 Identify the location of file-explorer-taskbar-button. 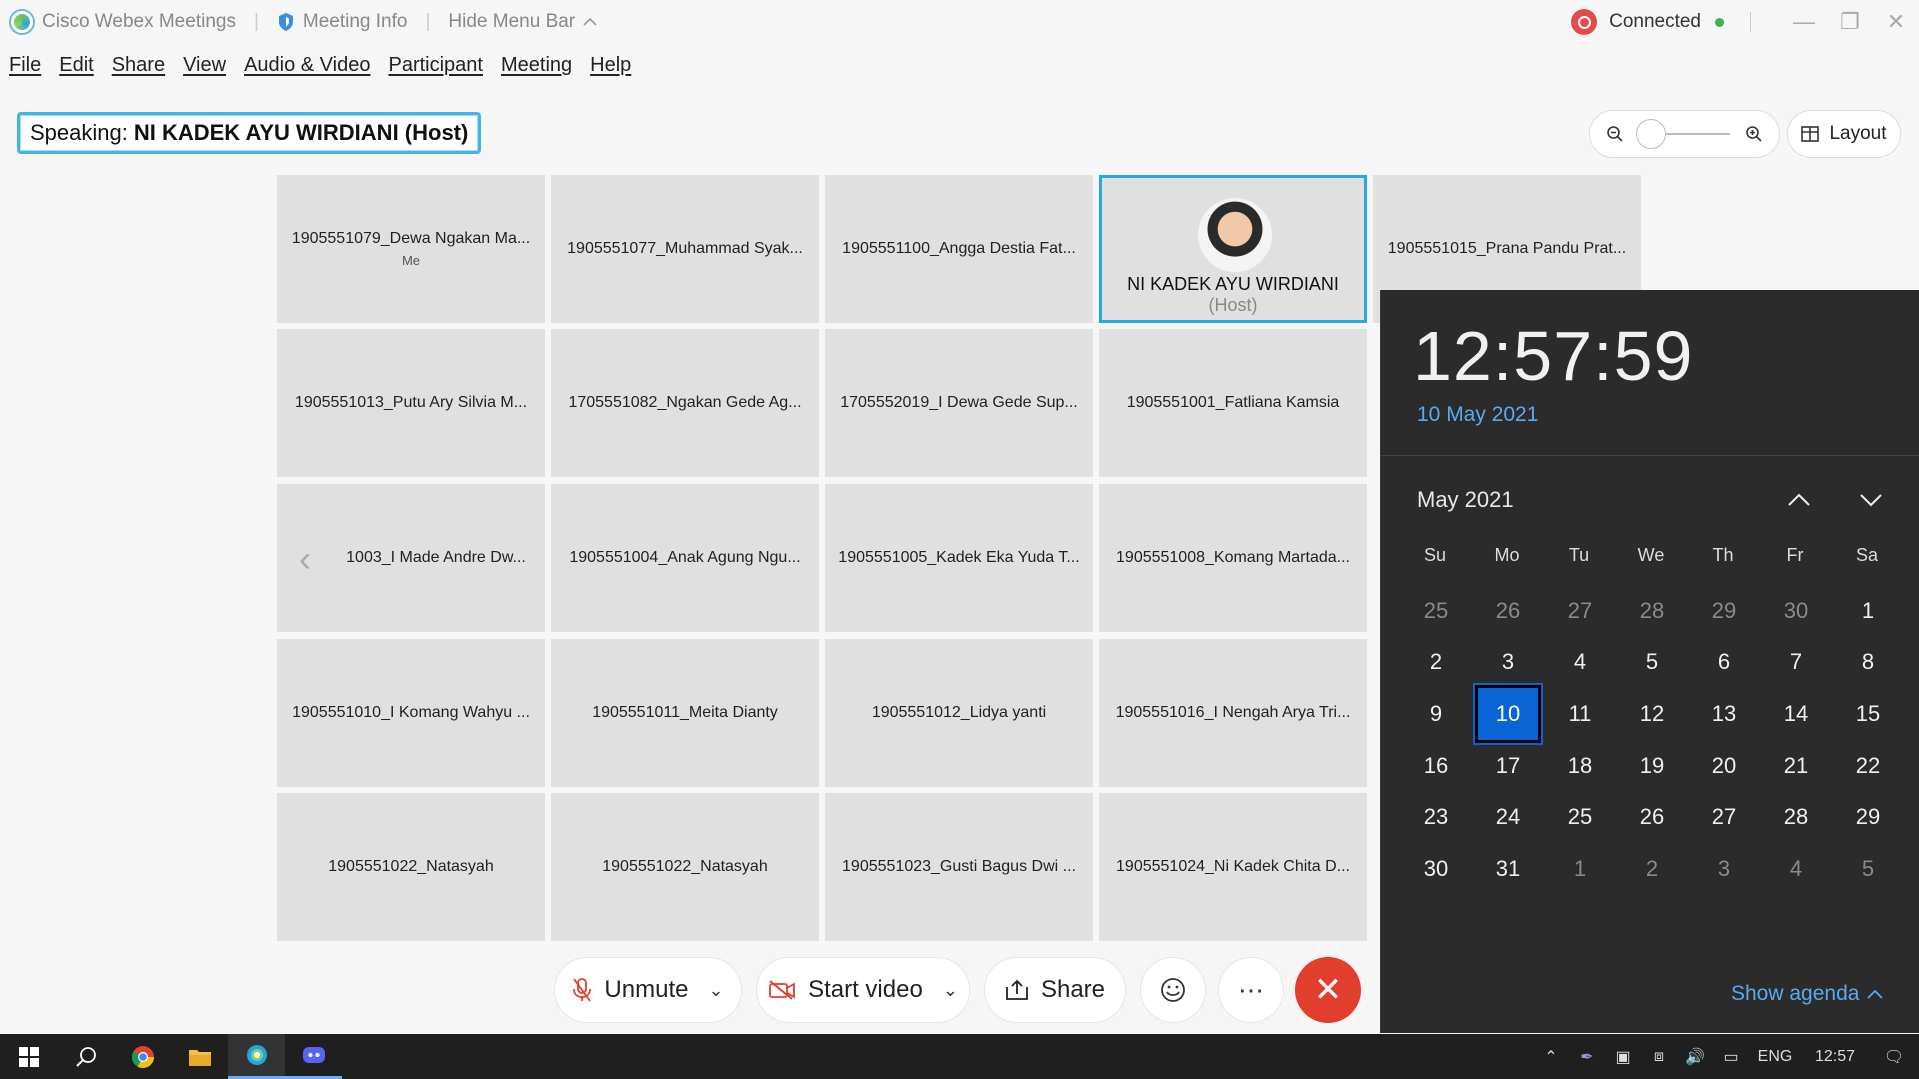
(199, 1056).